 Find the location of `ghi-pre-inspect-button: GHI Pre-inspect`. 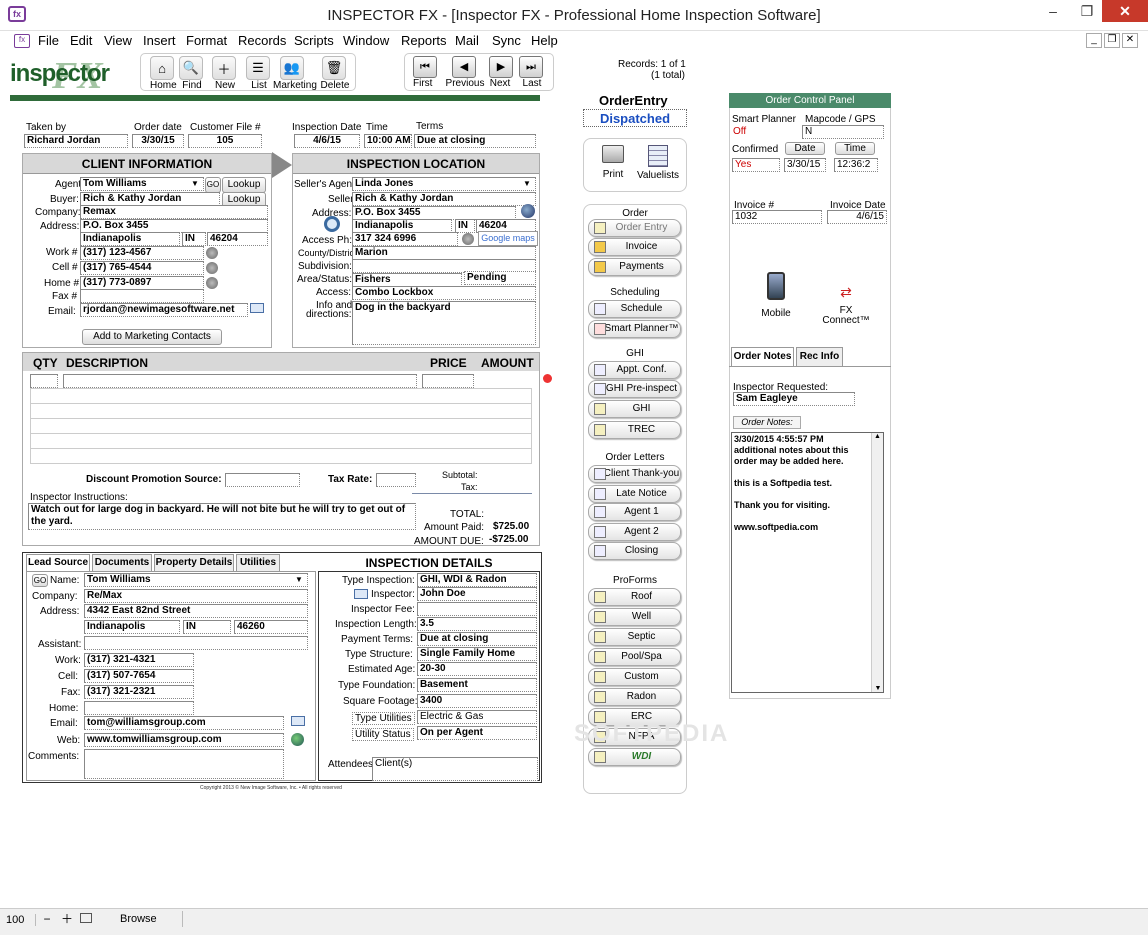

ghi-pre-inspect-button: GHI Pre-inspect is located at coordinates (634, 389).